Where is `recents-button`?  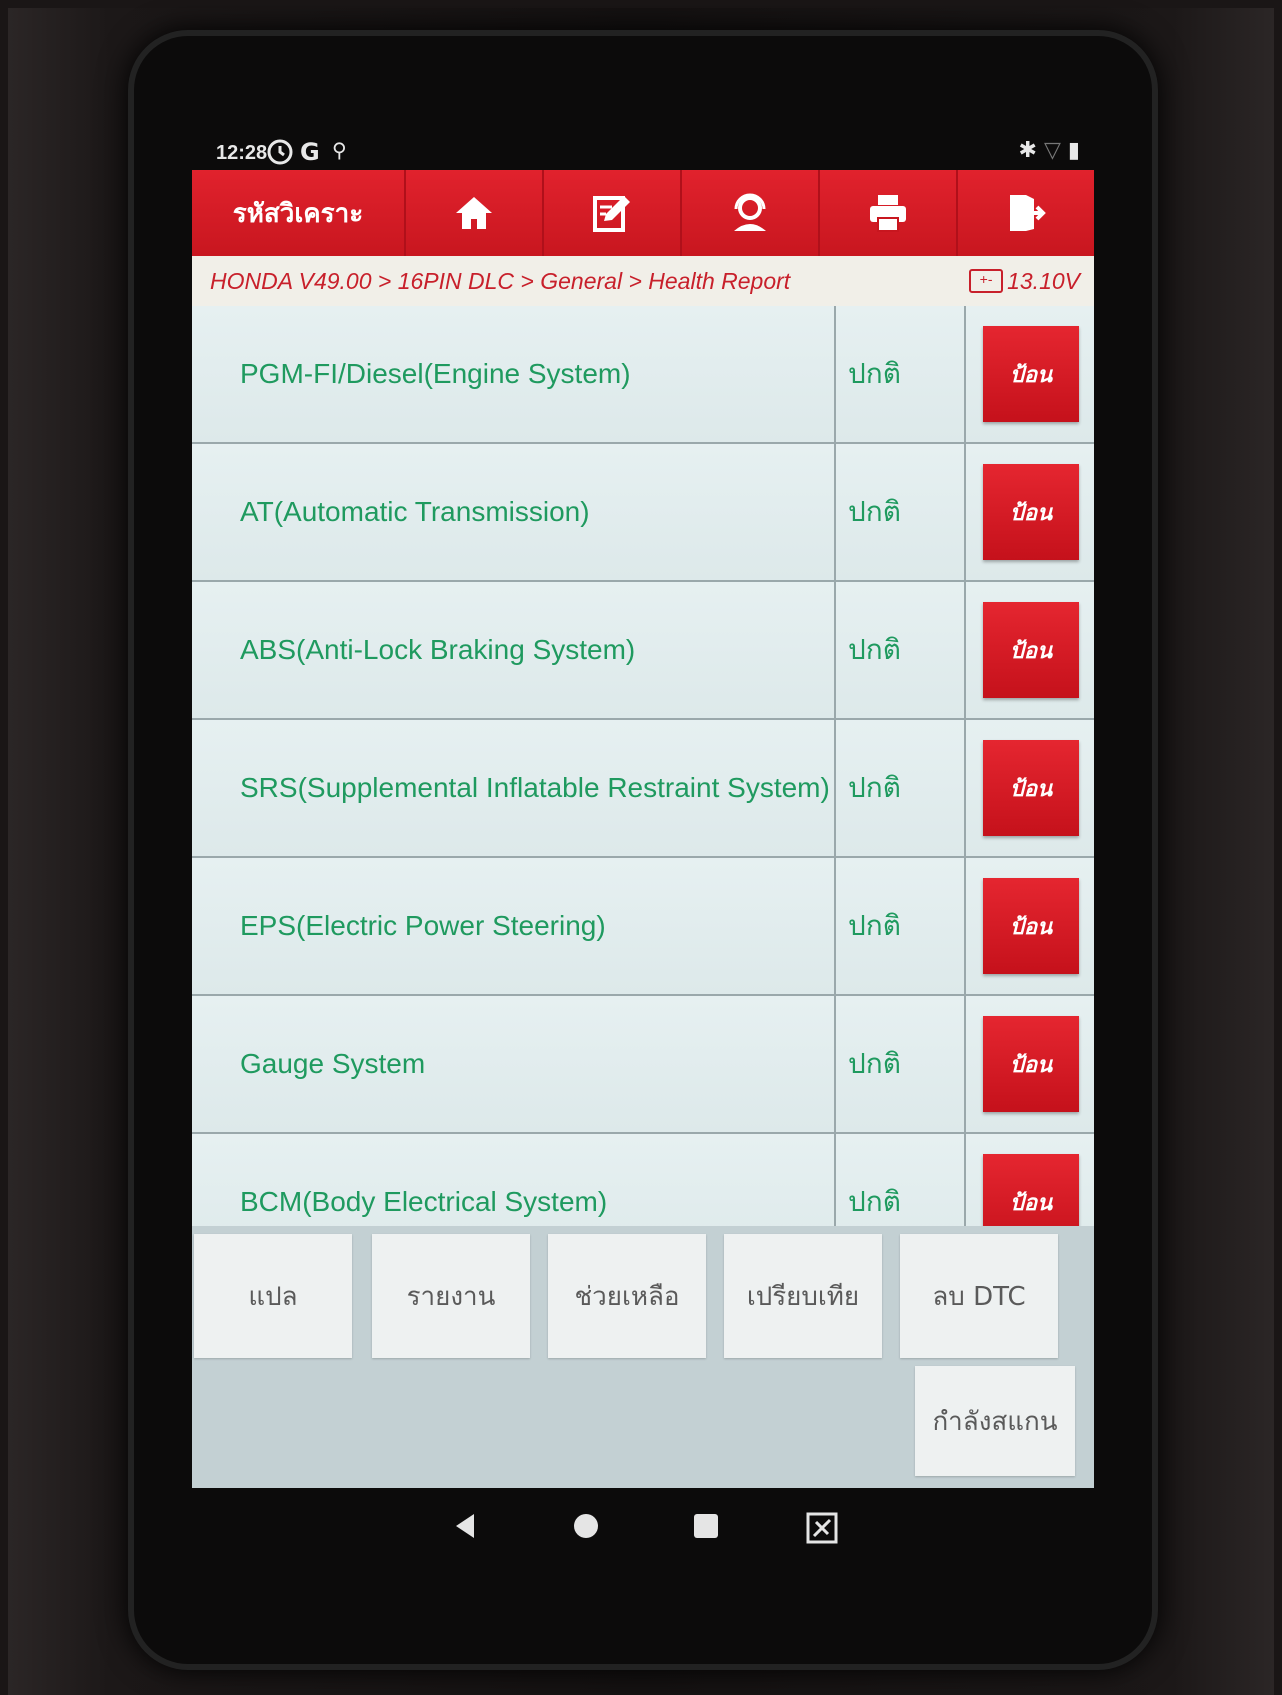 recents-button is located at coordinates (706, 1528).